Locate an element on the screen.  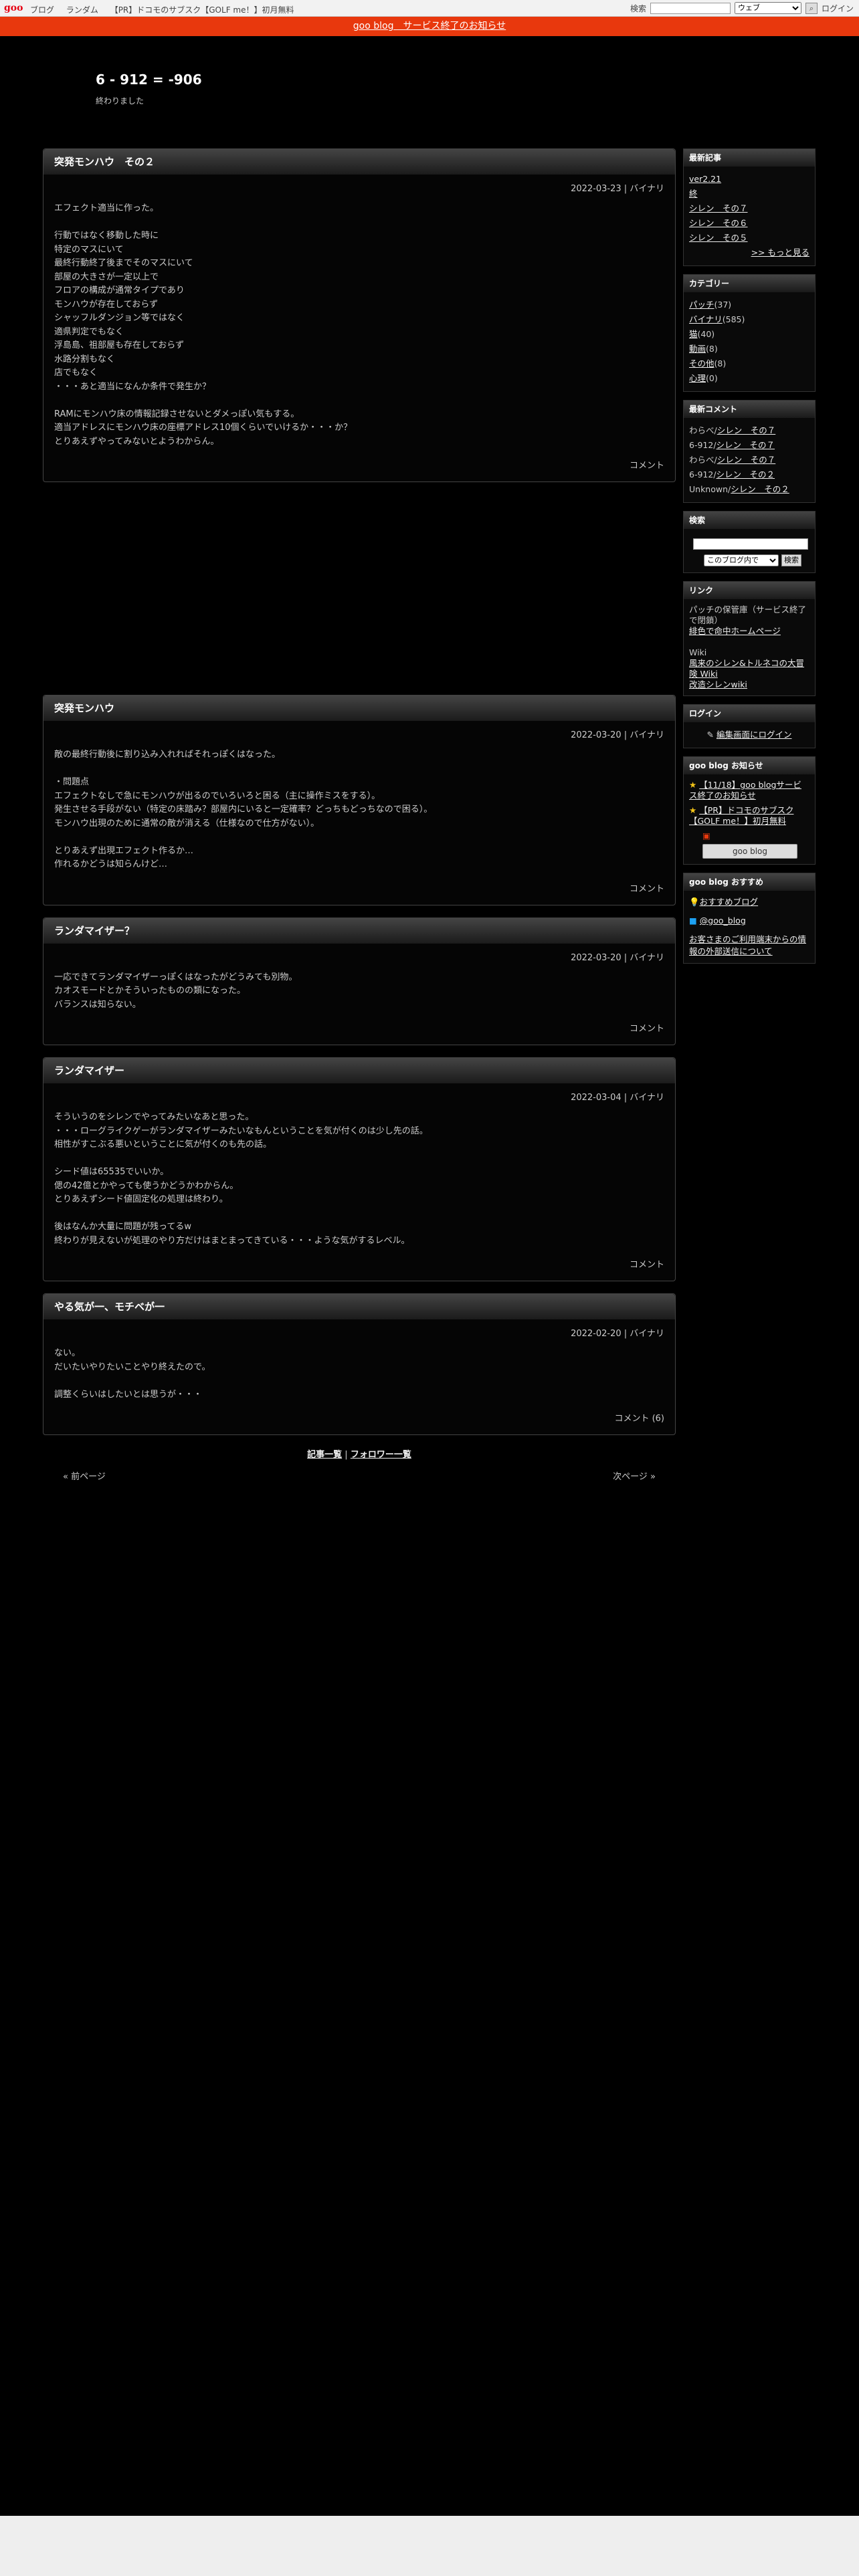
blog-search-input is located at coordinates (750, 544).